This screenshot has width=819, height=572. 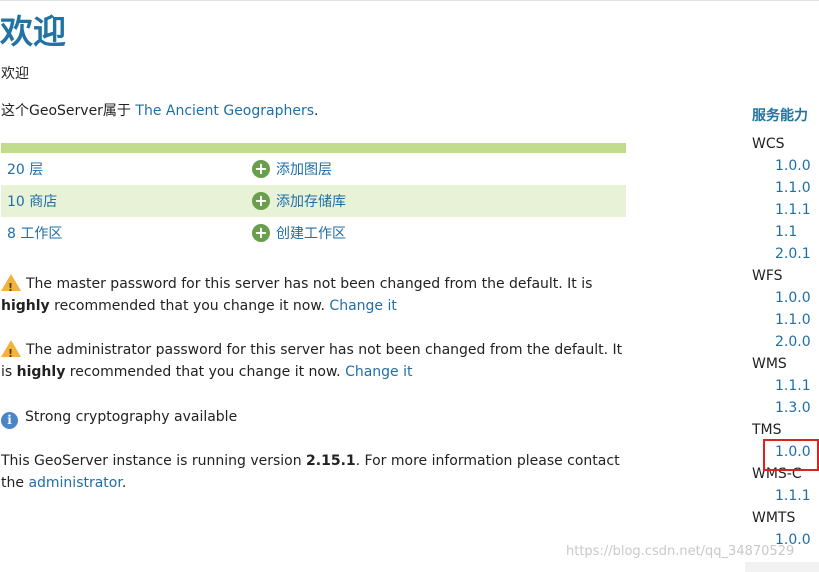 I want to click on top-divider, so click(x=409, y=0).